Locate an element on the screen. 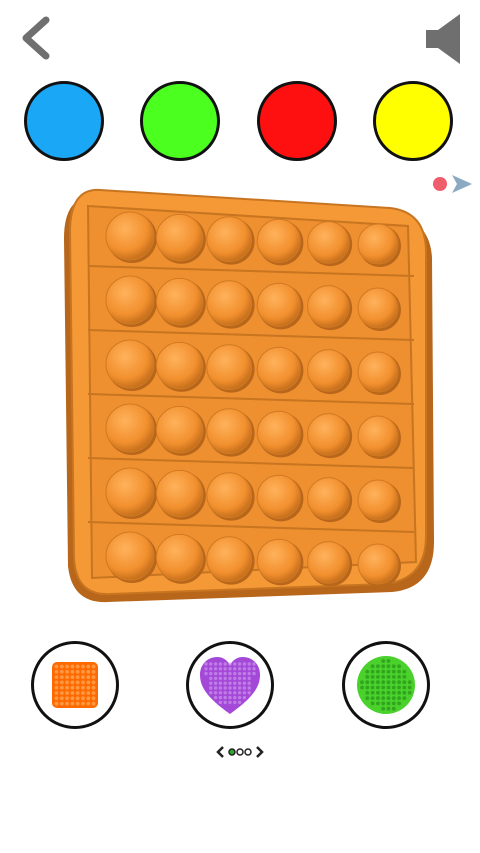 Image resolution: width=480 pixels, height=853 pixels. sound-button is located at coordinates (444, 38).